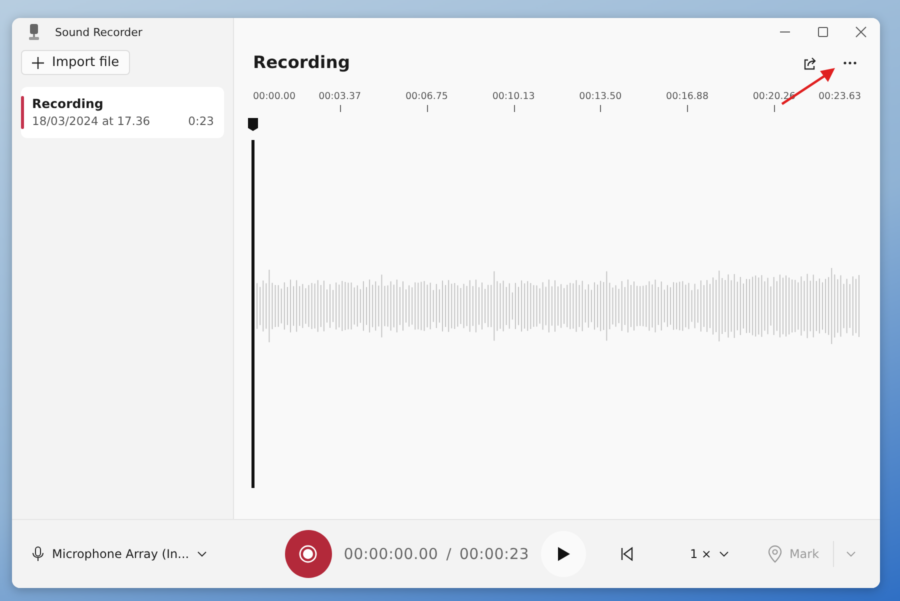 This screenshot has width=900, height=601. Describe the element at coordinates (301, 63) in the screenshot. I see `recording-heading: Recording` at that location.